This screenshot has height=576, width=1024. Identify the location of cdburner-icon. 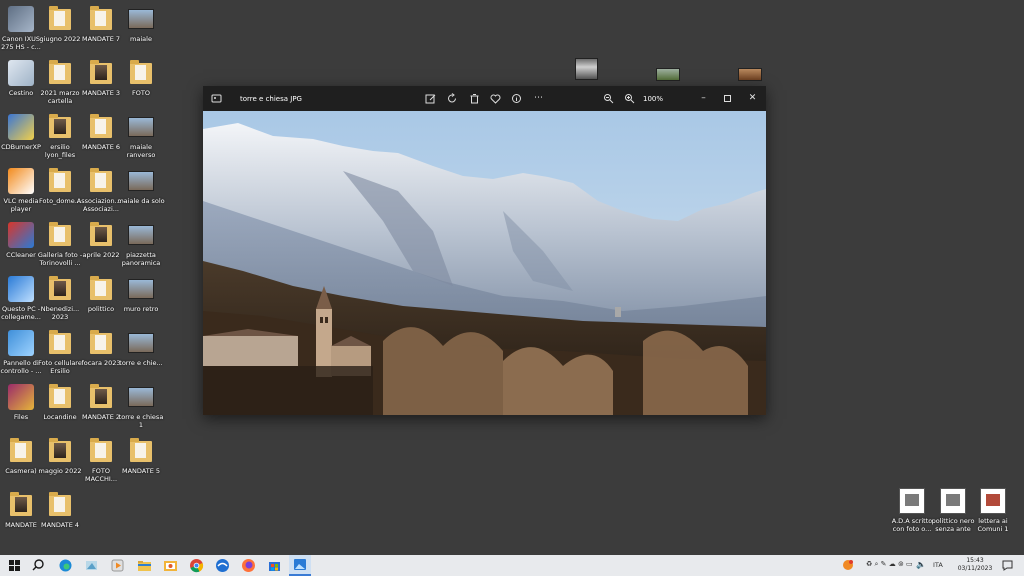
(21, 127).